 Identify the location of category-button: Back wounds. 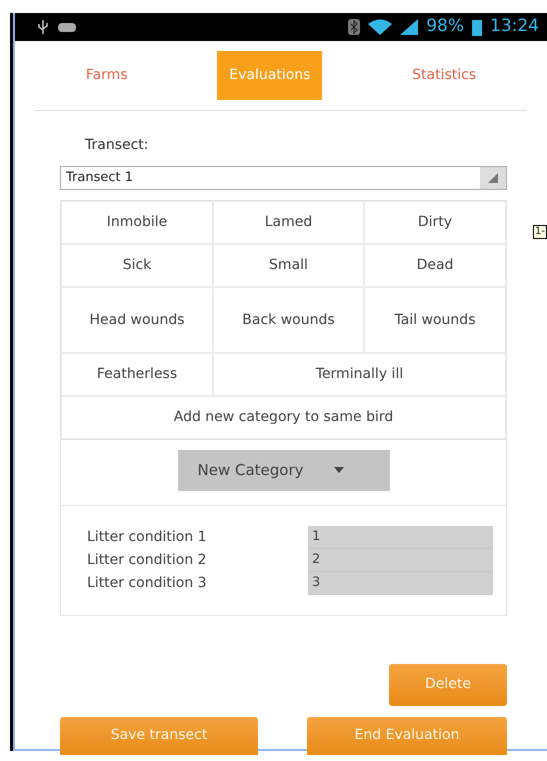
(288, 320).